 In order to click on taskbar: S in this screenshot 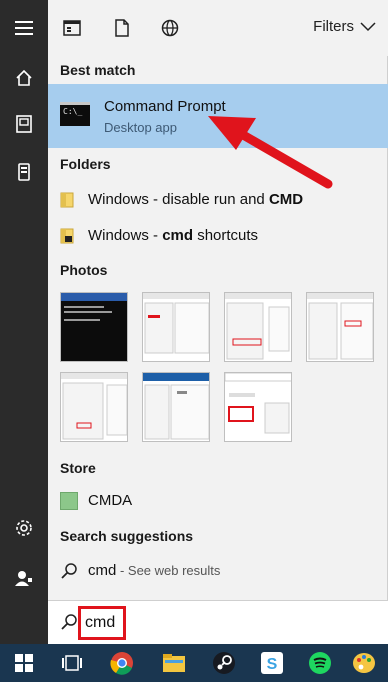, I will do `click(194, 663)`.